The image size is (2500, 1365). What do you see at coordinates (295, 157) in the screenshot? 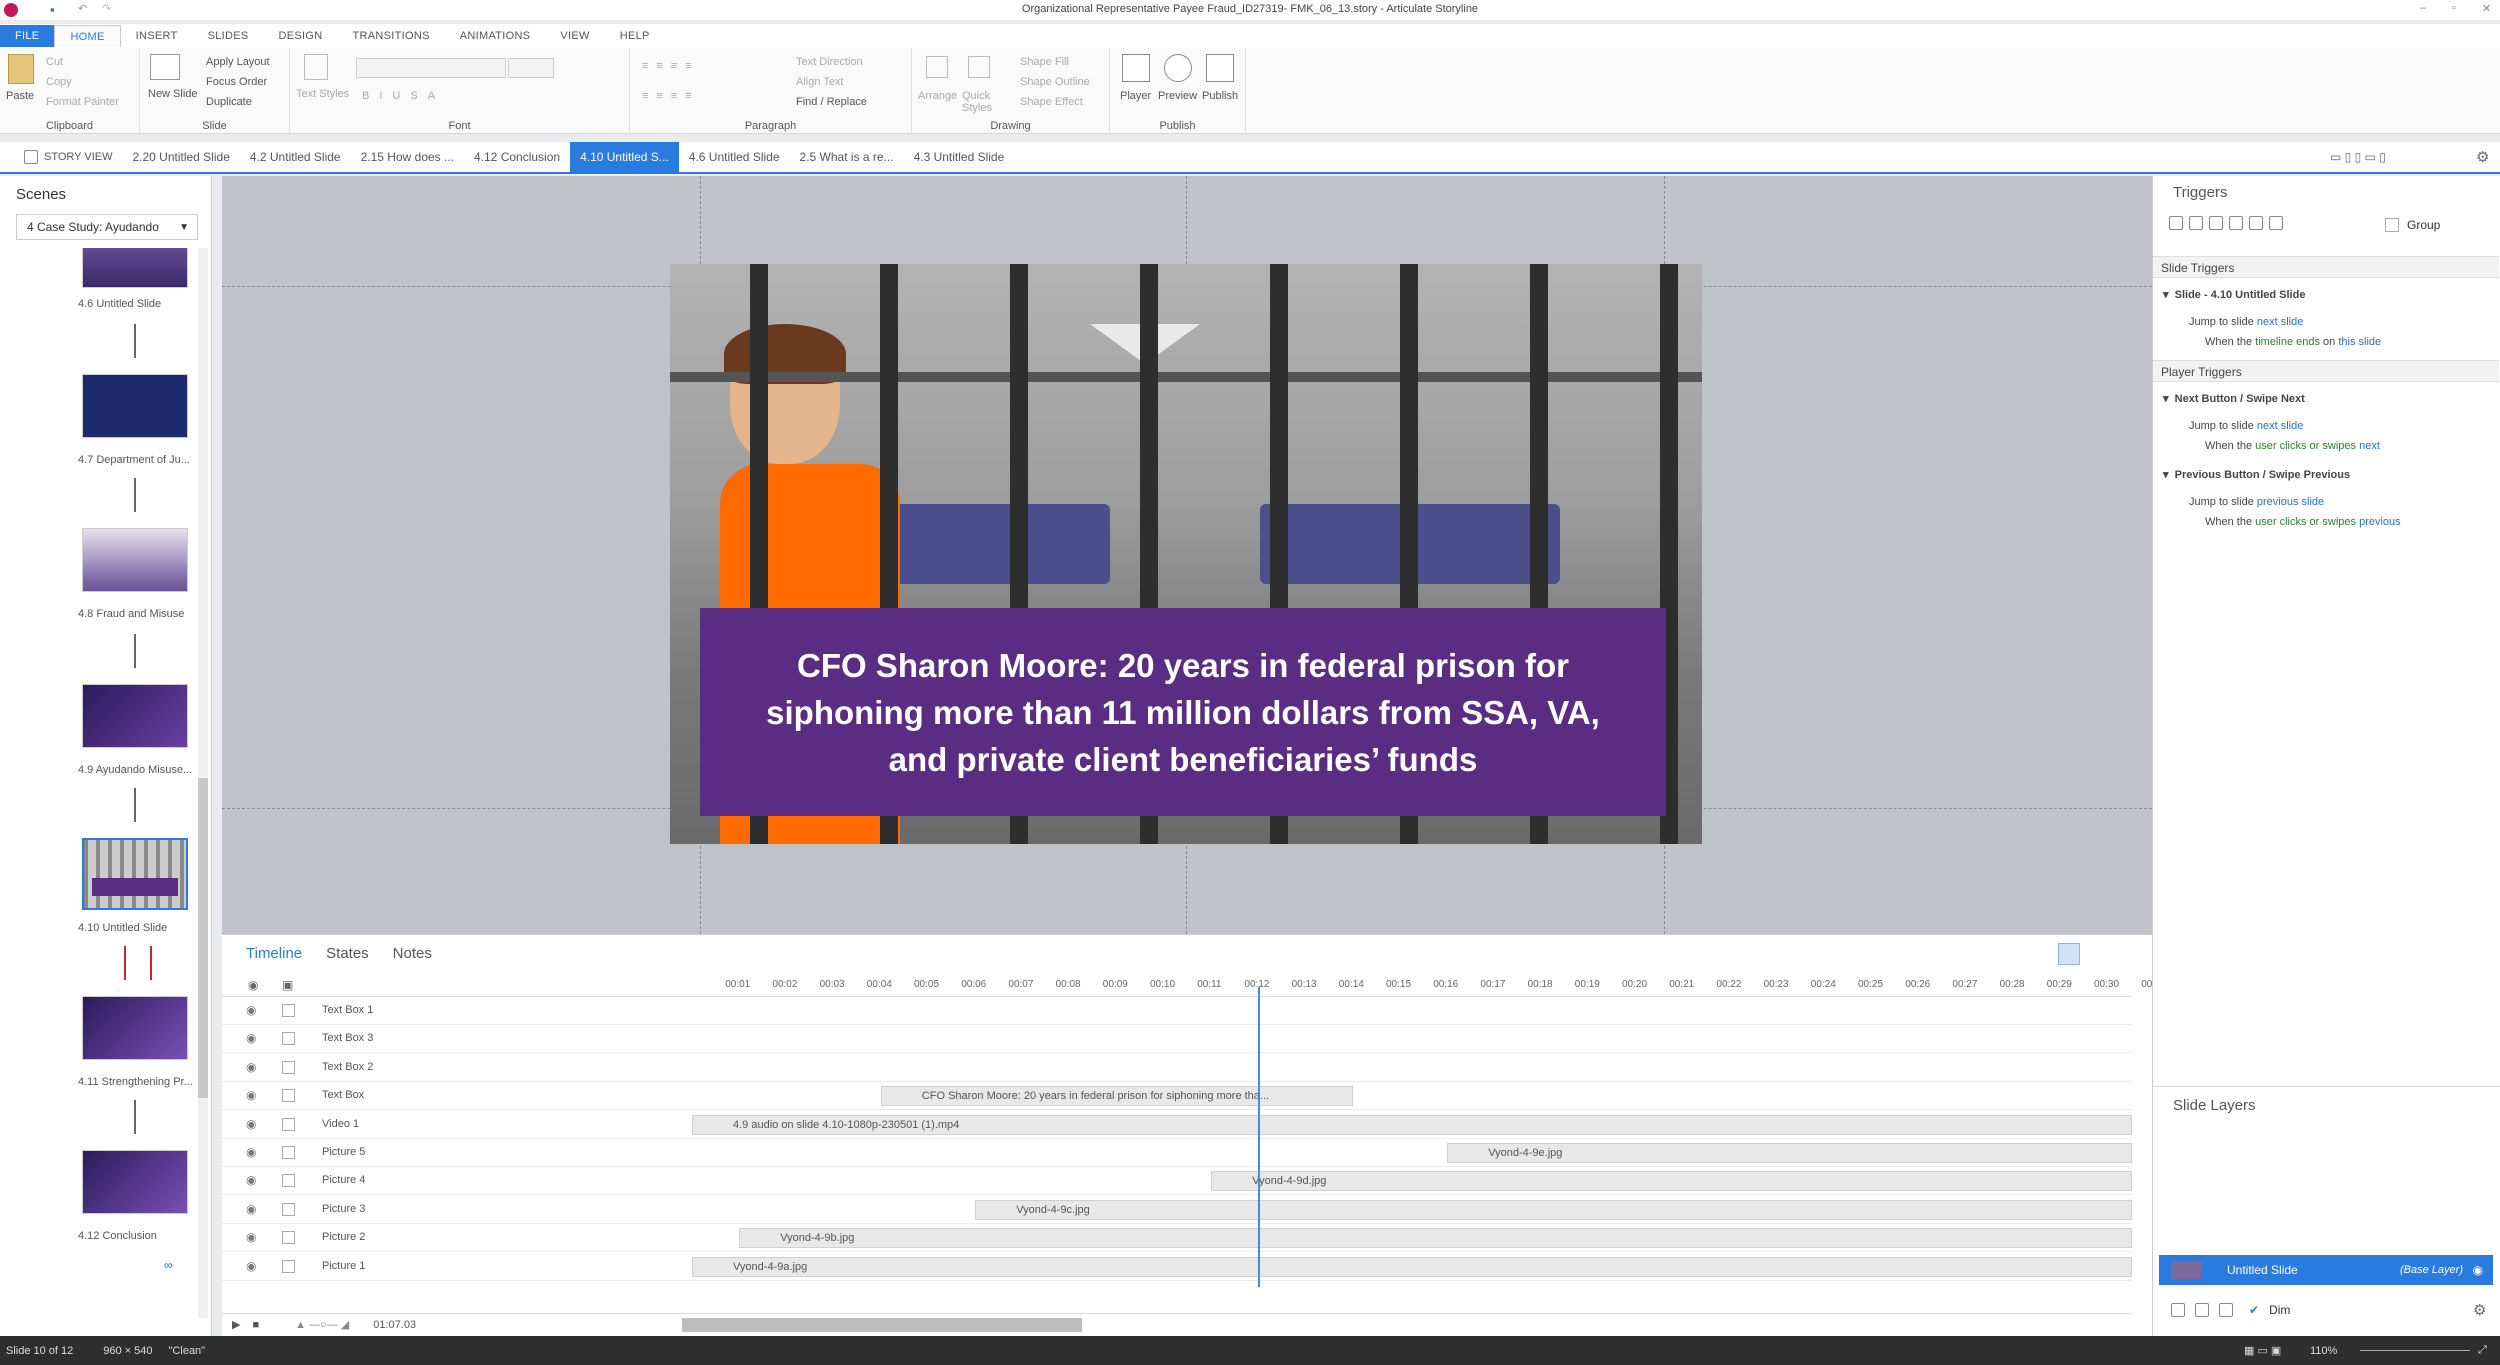
I see `slide-tab: 4.2 Untitled Slide` at bounding box center [295, 157].